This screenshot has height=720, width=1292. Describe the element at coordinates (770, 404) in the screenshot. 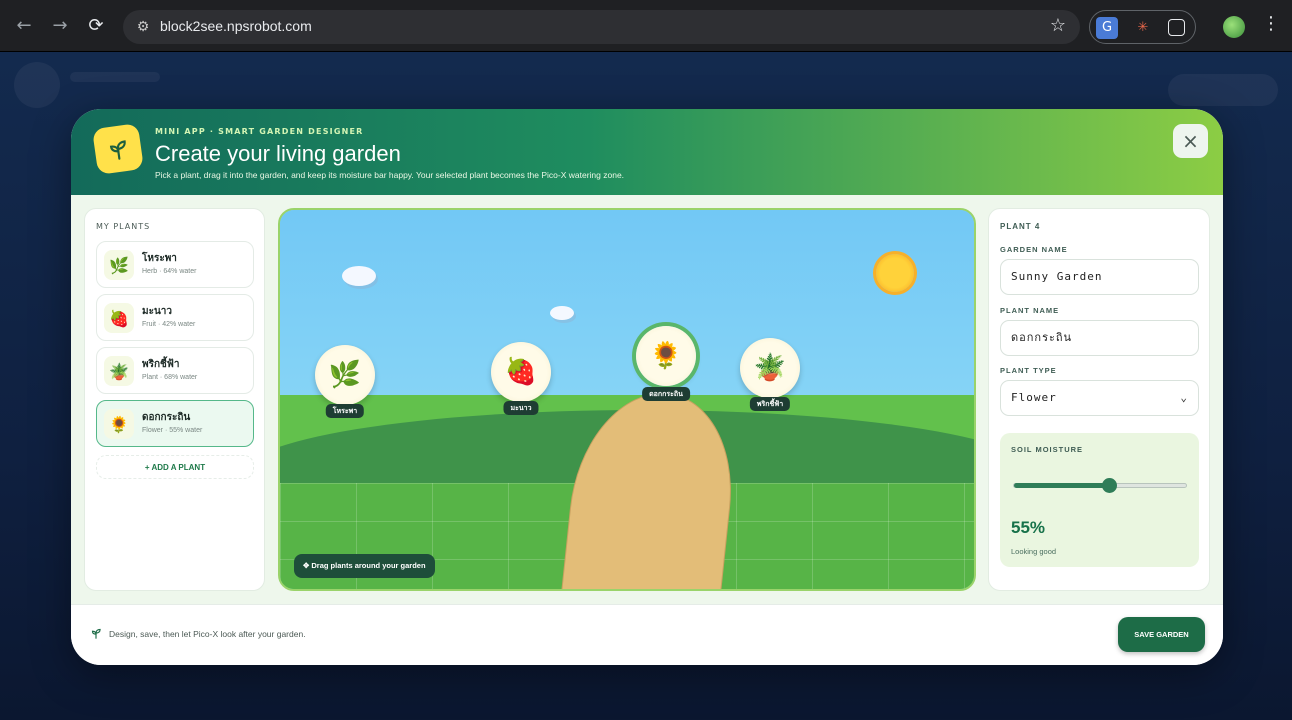

I see `garden-plant-label: พริกชี้ฟ้า` at that location.